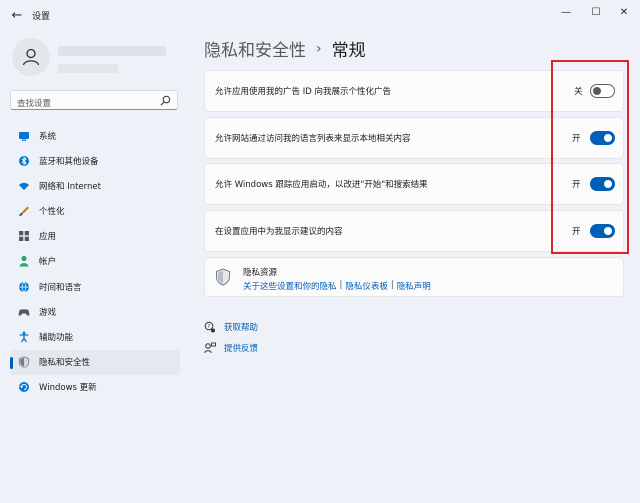 This screenshot has height=503, width=640. Describe the element at coordinates (17, 15) in the screenshot. I see `back-arrow-icon: ←` at that location.